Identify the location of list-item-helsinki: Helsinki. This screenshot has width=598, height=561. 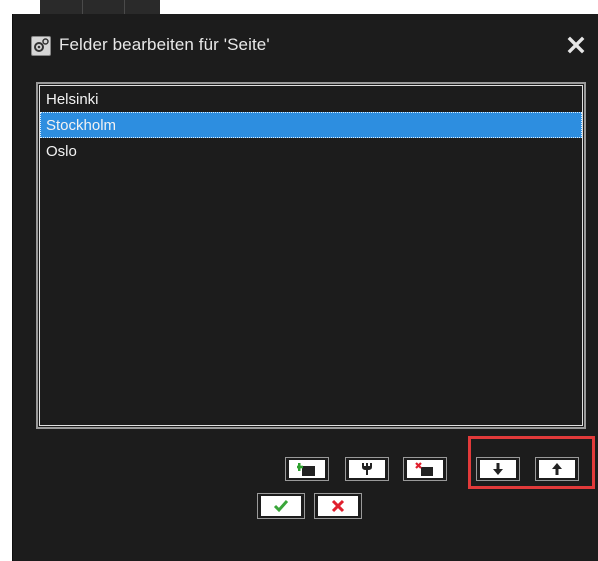
(311, 99).